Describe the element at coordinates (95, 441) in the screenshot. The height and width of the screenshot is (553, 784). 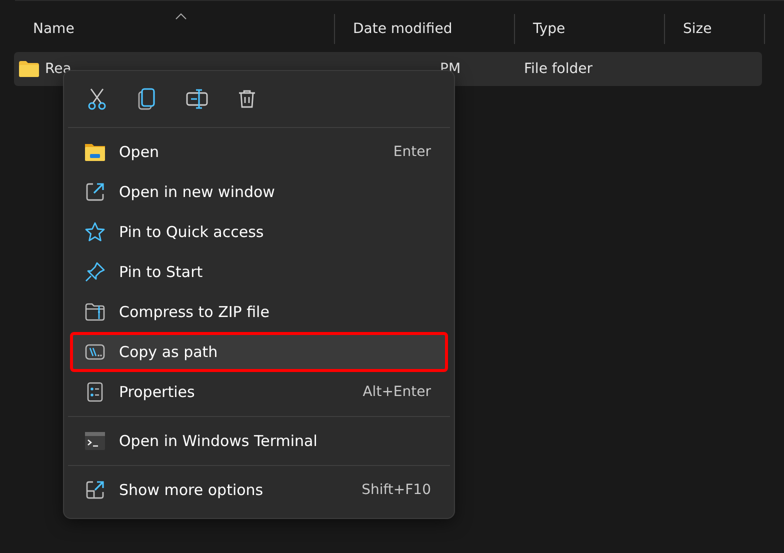
I see `terminal-icon` at that location.